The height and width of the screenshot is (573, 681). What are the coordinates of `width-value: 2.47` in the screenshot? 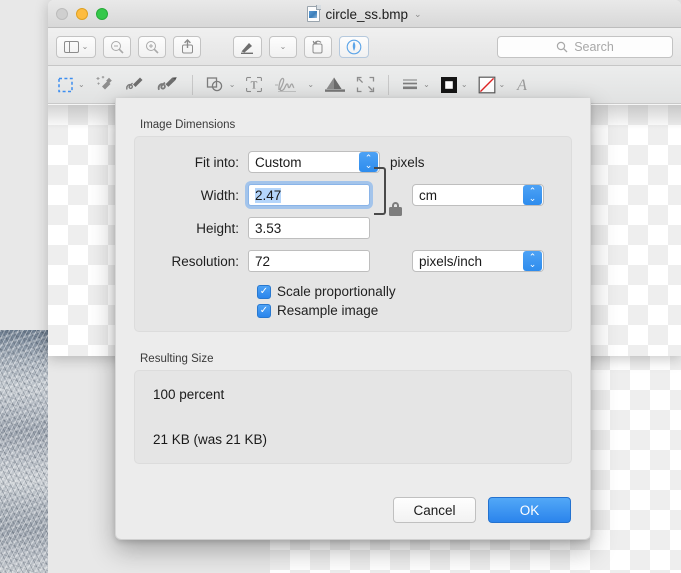 It's located at (268, 195).